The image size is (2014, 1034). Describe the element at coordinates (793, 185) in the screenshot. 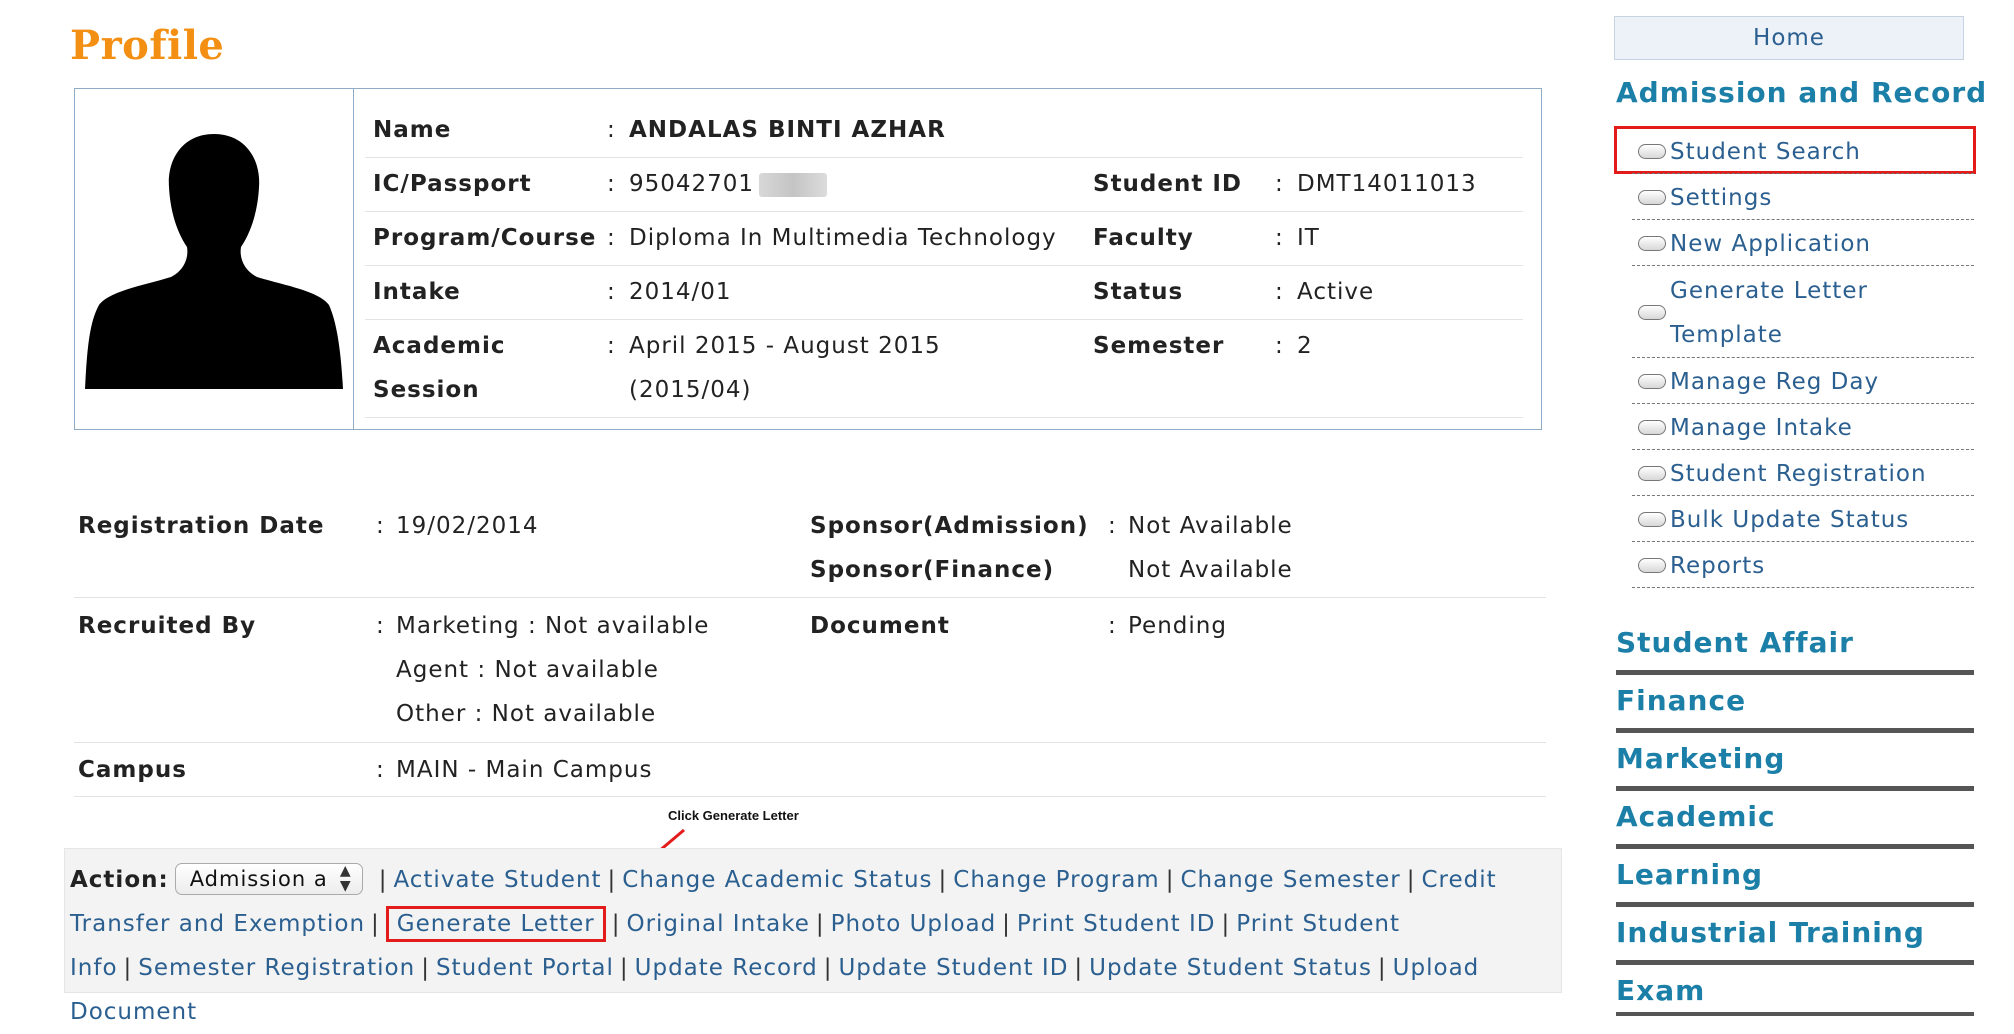

I see `ic-redacted-blur` at that location.